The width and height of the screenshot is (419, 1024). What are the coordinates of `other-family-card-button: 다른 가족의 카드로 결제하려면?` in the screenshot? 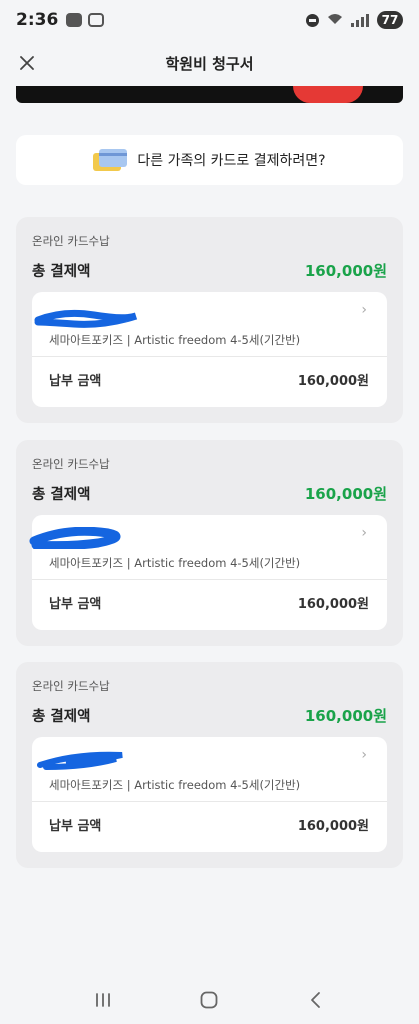 It's located at (209, 160).